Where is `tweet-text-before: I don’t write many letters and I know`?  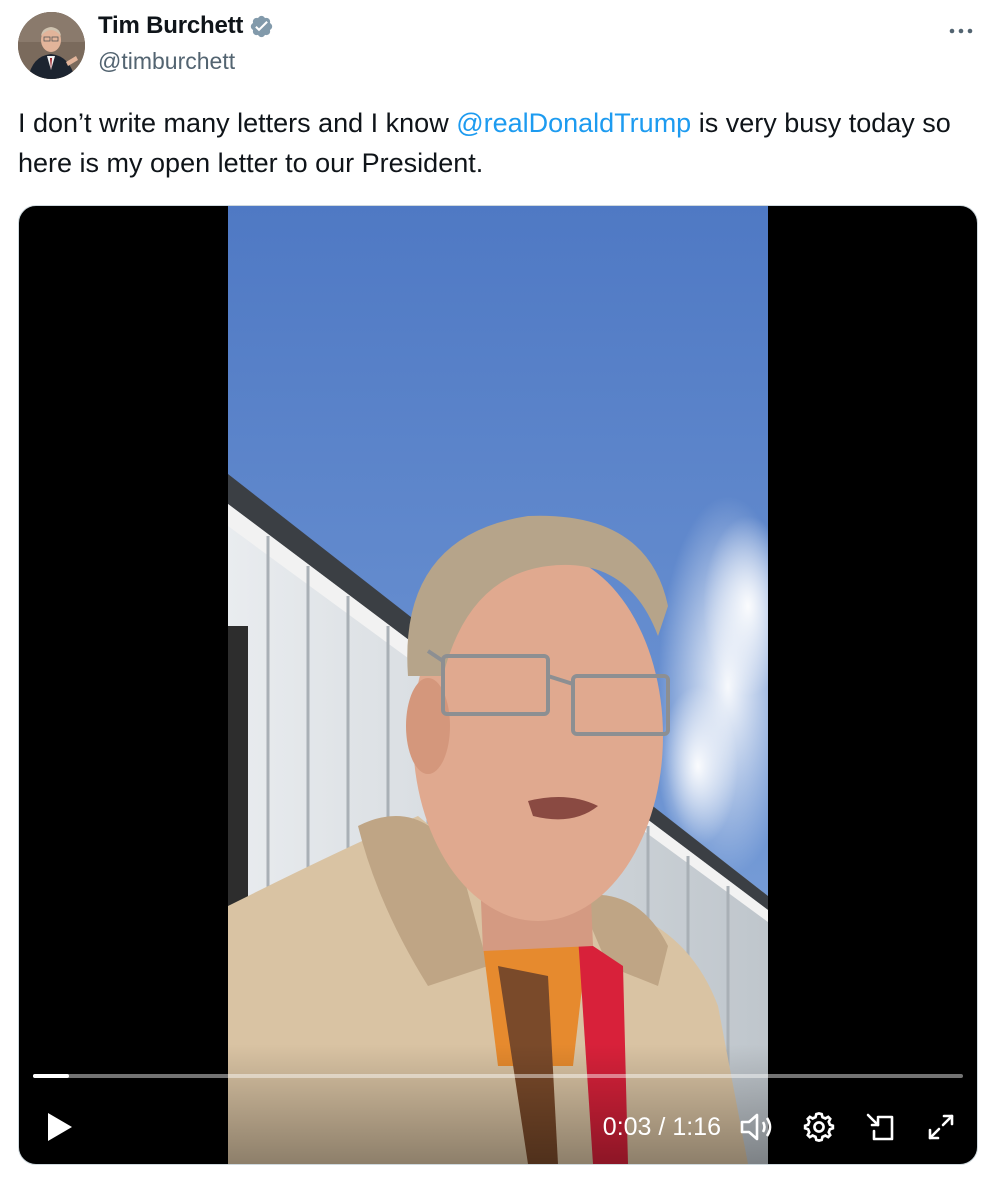
tweet-text-before: I don’t write many letters and I know is located at coordinates (237, 123).